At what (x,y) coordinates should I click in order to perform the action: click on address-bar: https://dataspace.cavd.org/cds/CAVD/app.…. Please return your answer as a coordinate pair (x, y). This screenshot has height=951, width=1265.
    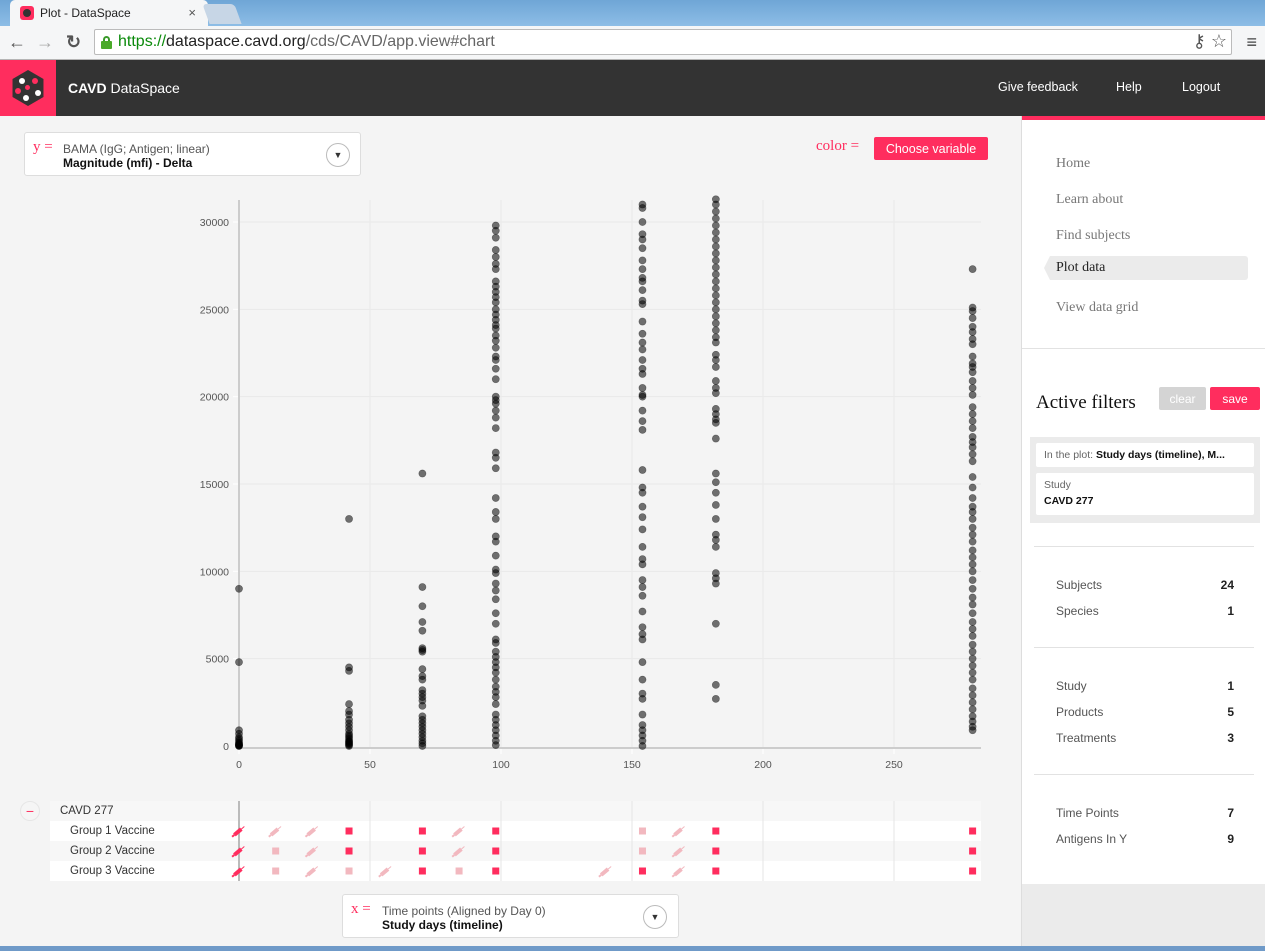
    Looking at the image, I should click on (663, 42).